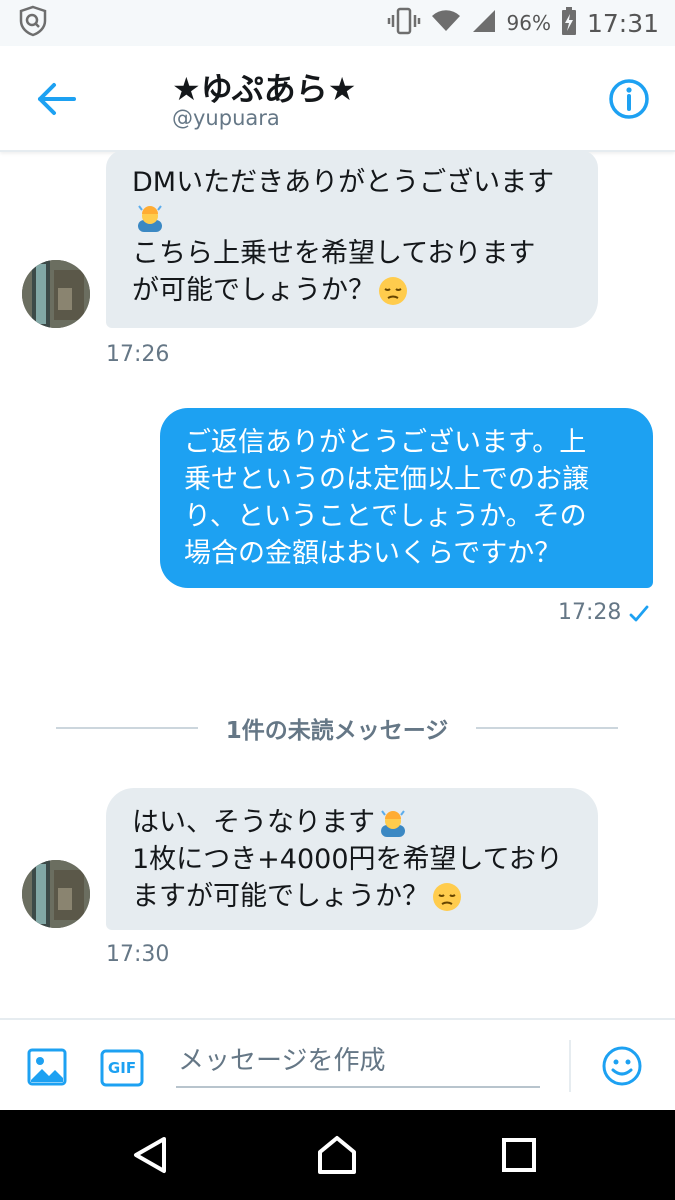 The width and height of the screenshot is (675, 1200). What do you see at coordinates (639, 613) in the screenshot?
I see `checkmark-icon` at bounding box center [639, 613].